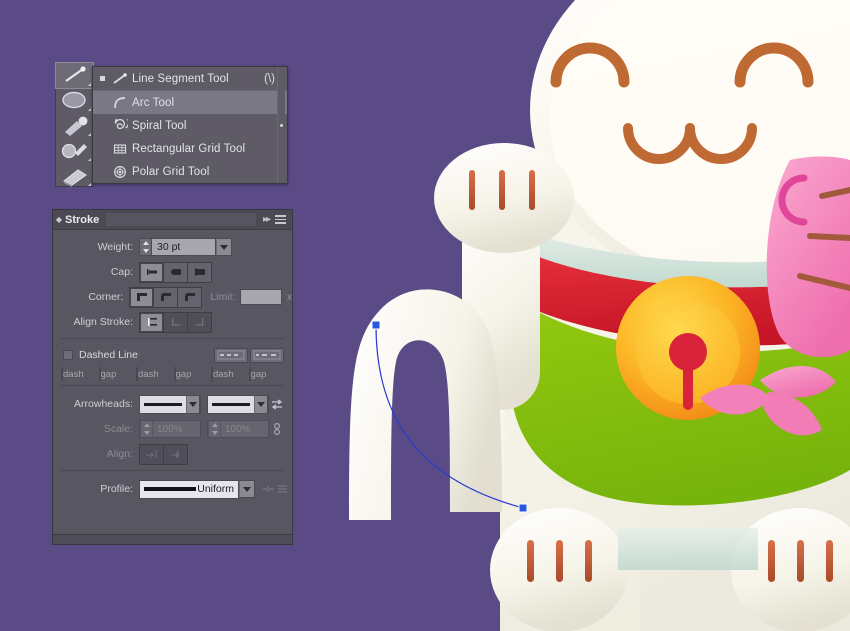  What do you see at coordinates (68, 355) in the screenshot?
I see `dashed-line-checkbox` at bounding box center [68, 355].